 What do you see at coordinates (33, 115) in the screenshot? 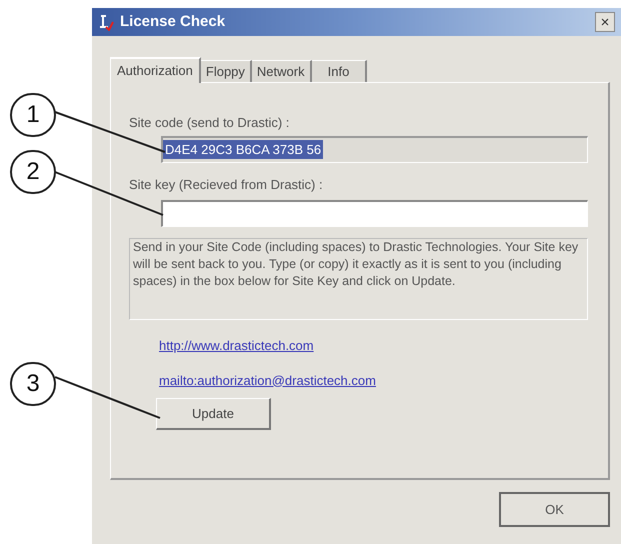
I see `callout-number: 1` at bounding box center [33, 115].